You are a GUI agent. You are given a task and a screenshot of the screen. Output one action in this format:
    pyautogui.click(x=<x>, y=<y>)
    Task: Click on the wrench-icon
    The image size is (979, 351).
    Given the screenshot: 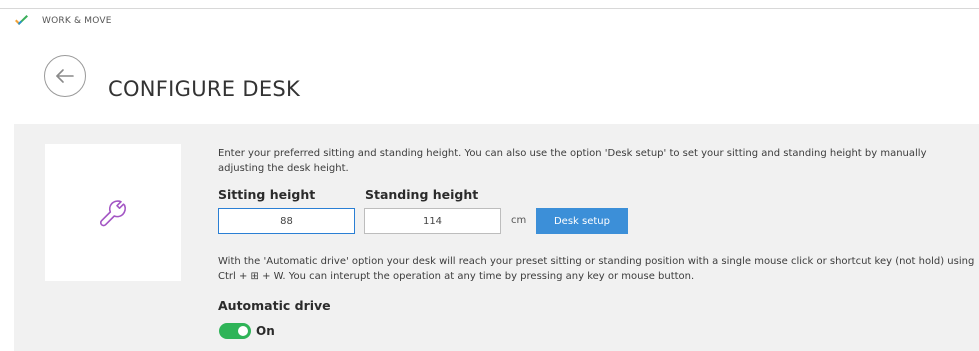 What is the action you would take?
    pyautogui.click(x=113, y=212)
    